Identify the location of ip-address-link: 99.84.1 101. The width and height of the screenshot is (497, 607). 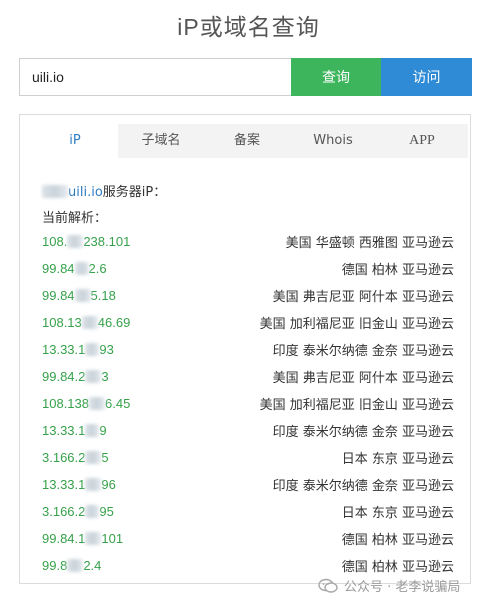
(82, 538).